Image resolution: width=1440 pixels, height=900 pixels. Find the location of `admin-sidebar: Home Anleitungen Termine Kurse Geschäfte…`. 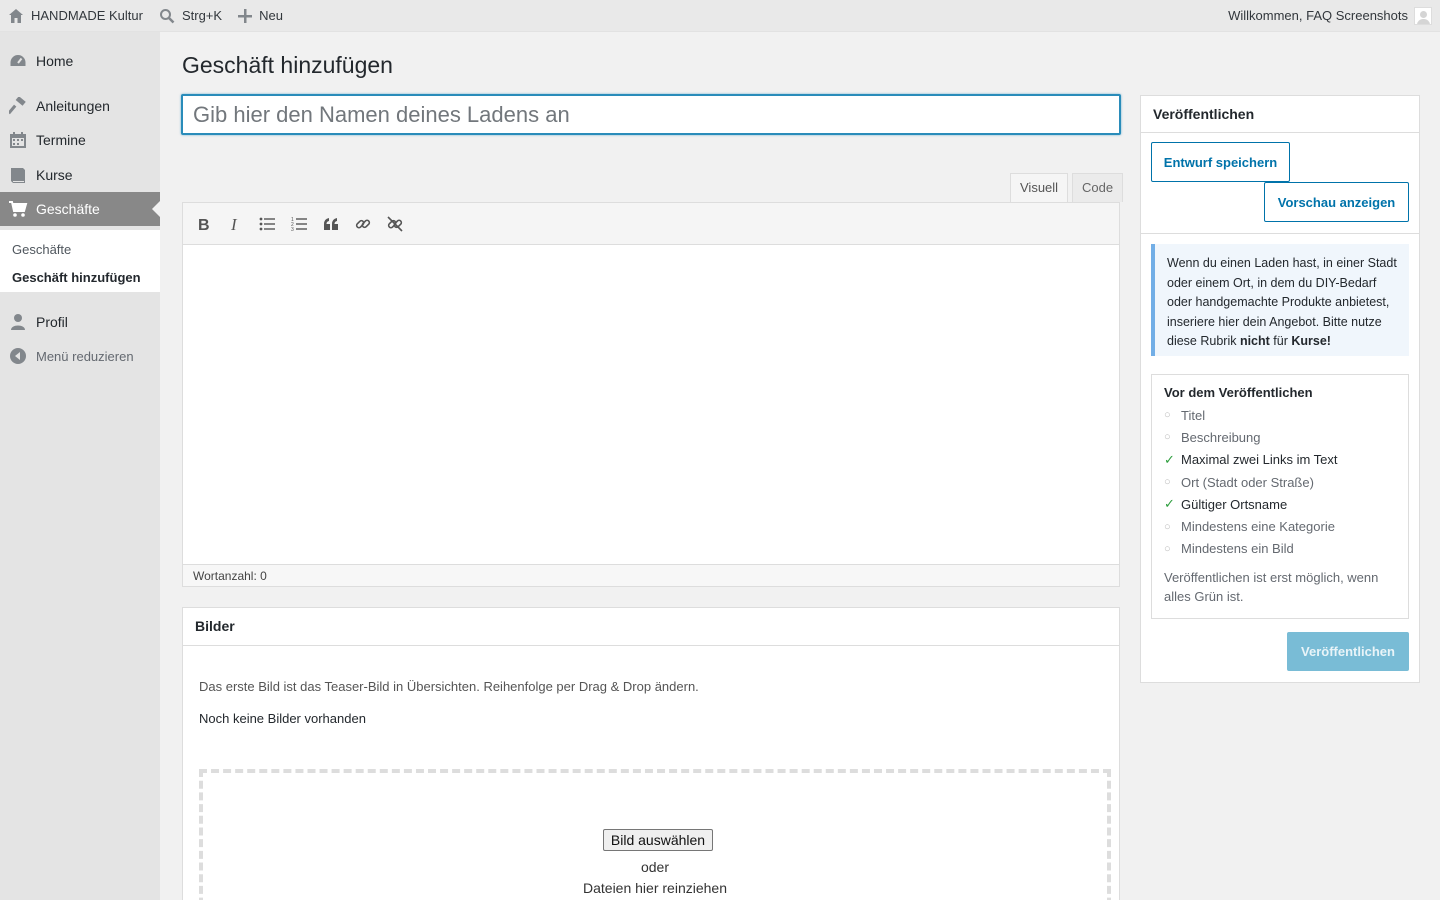

admin-sidebar: Home Anleitungen Termine Kurse Geschäfte… is located at coordinates (80, 466).